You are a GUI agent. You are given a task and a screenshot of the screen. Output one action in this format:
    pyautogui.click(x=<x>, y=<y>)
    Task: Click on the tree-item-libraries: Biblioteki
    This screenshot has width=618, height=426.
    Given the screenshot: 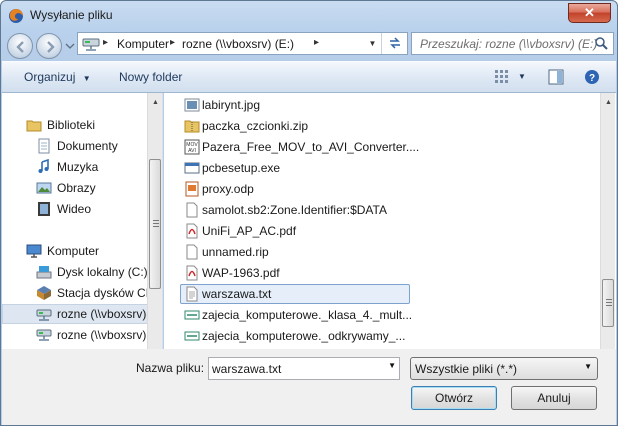 What is the action you would take?
    pyautogui.click(x=75, y=125)
    